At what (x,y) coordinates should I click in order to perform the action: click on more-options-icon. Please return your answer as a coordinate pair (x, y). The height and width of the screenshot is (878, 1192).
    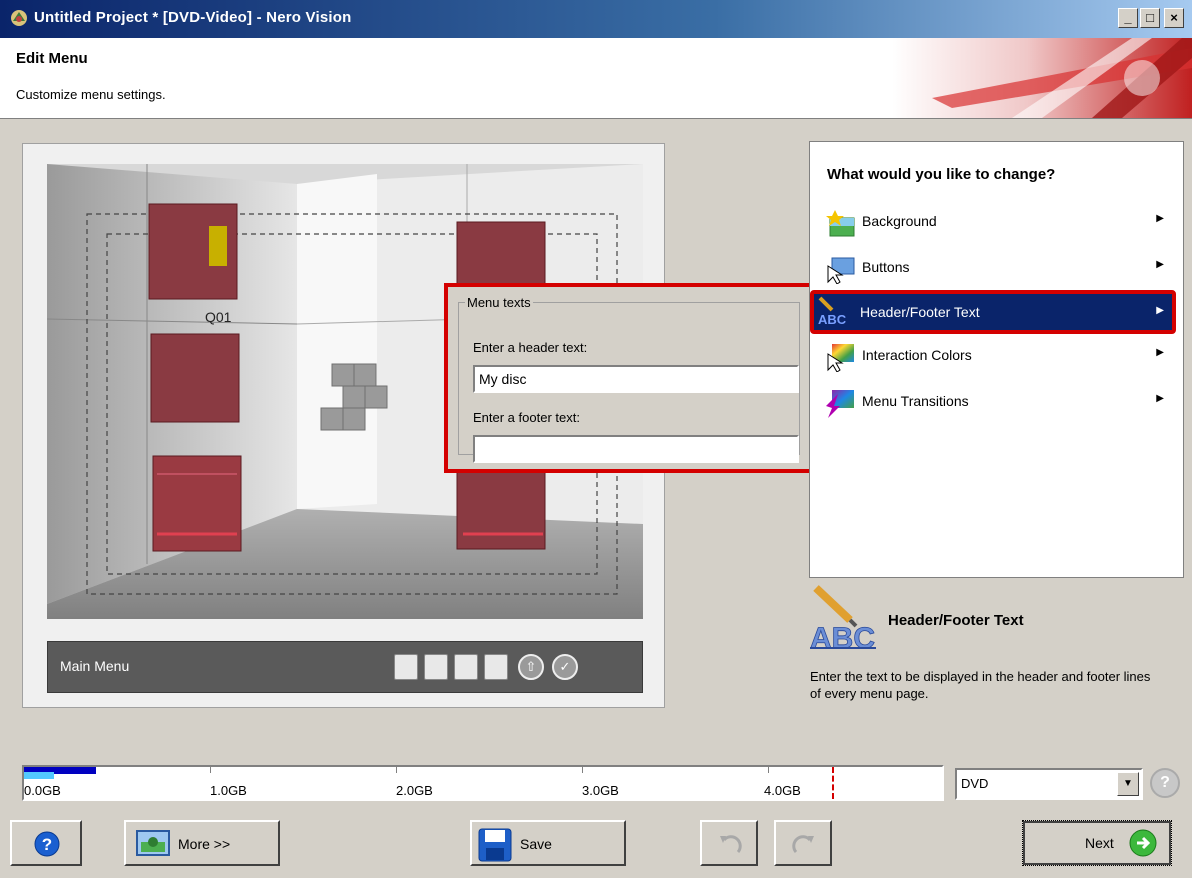
    Looking at the image, I should click on (153, 843).